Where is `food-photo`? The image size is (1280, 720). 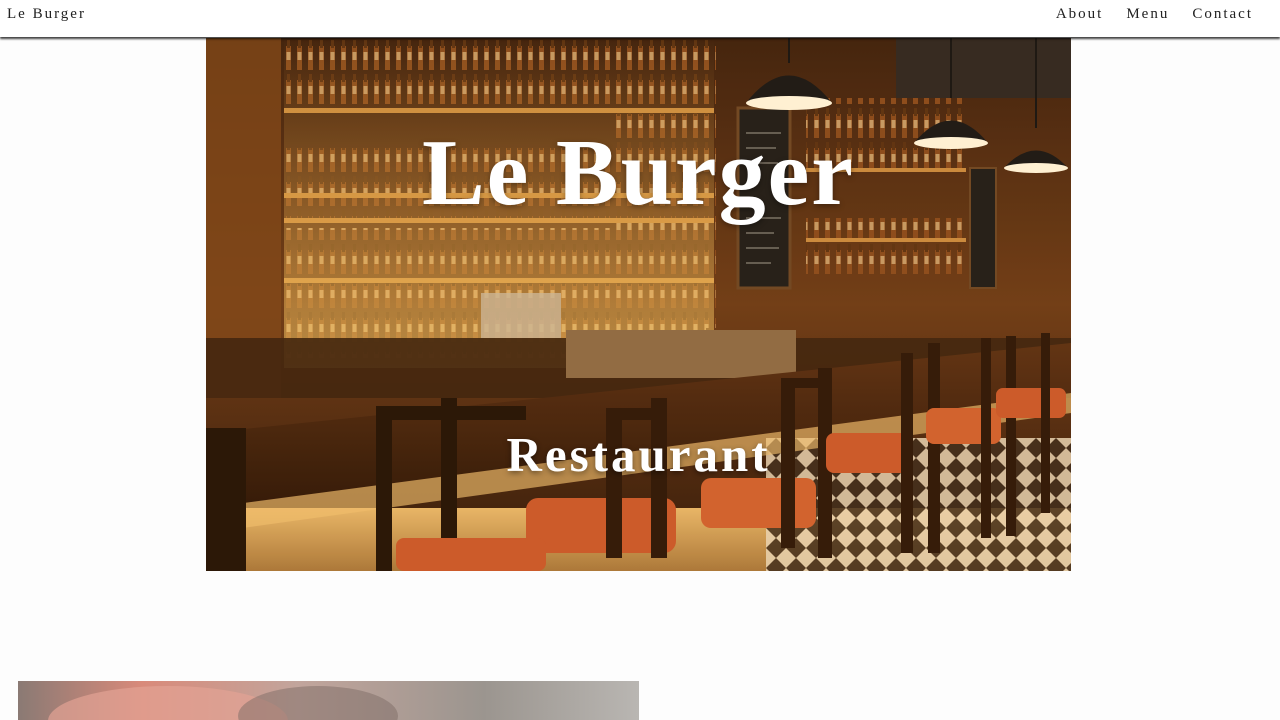 food-photo is located at coordinates (328, 700).